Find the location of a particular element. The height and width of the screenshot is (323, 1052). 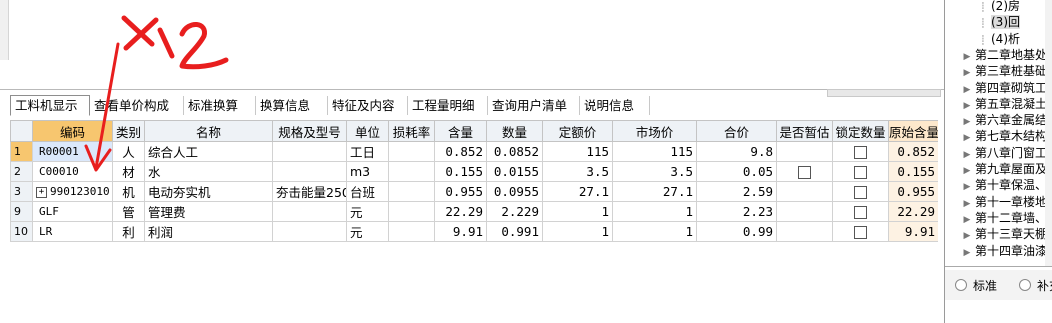

cell-num: 2 is located at coordinates (21, 171).